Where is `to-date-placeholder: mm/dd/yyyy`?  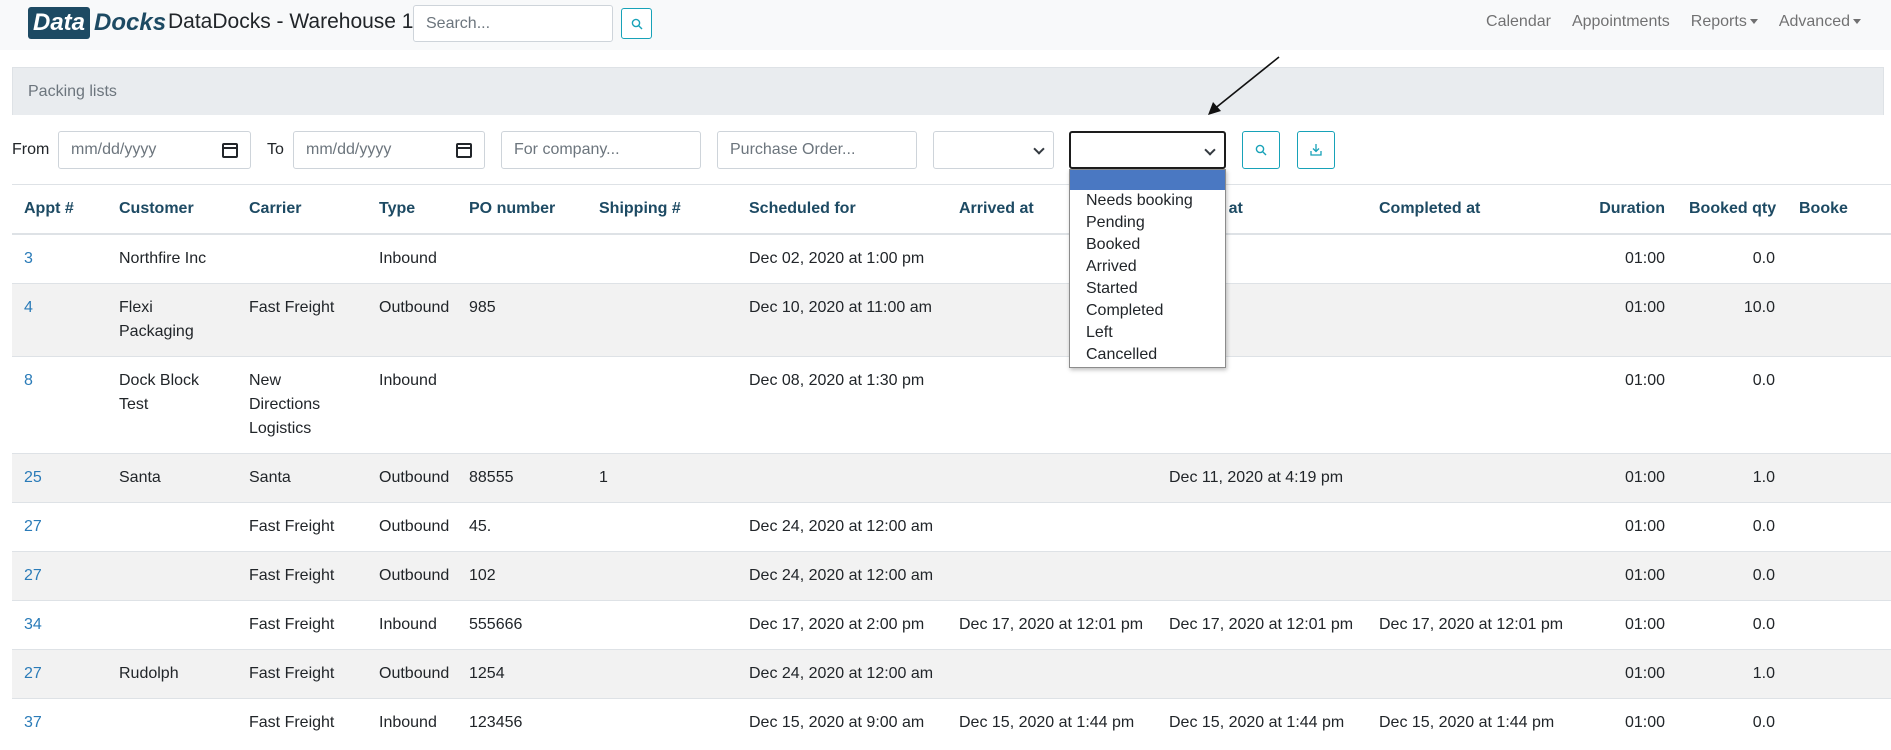 to-date-placeholder: mm/dd/yyyy is located at coordinates (349, 149).